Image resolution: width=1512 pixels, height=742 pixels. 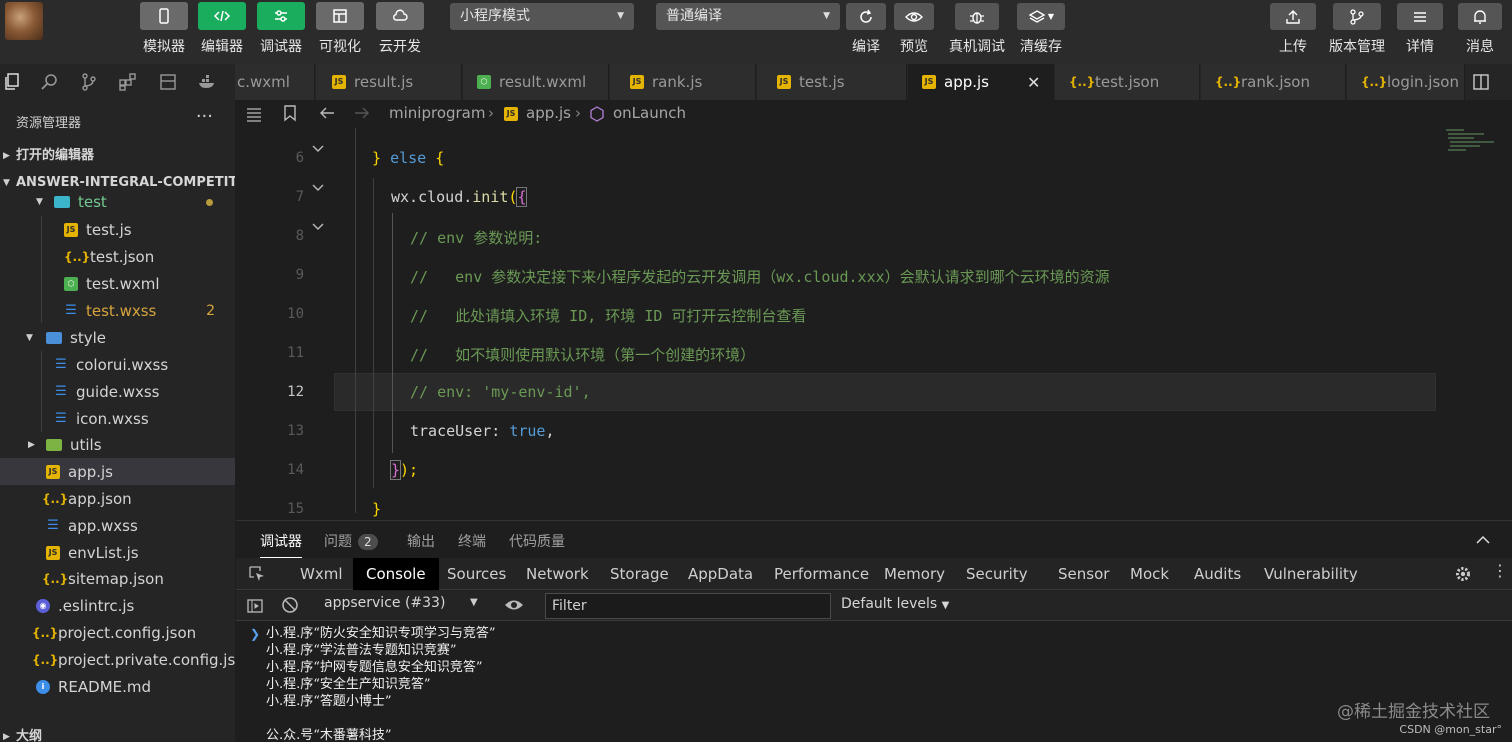 I want to click on more-icon: ···, so click(x=204, y=116).